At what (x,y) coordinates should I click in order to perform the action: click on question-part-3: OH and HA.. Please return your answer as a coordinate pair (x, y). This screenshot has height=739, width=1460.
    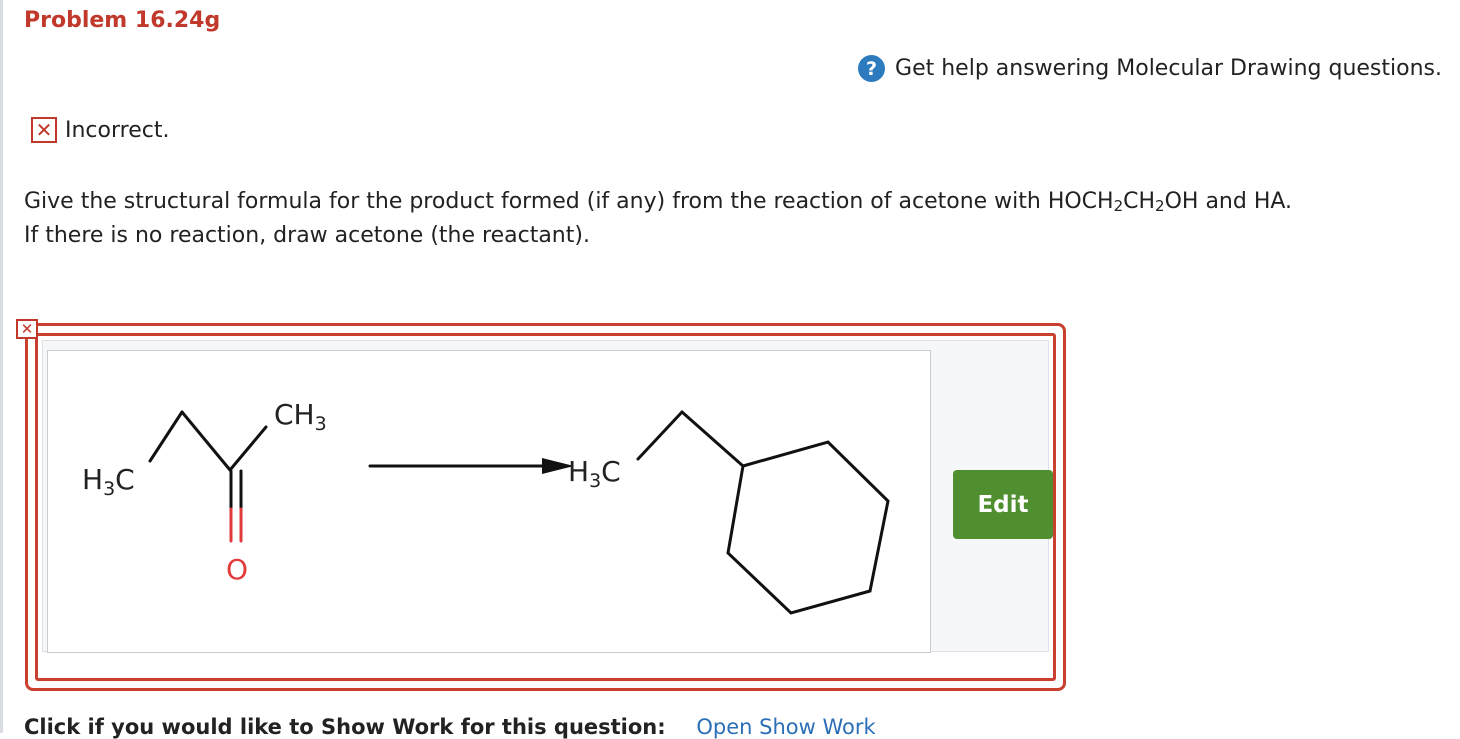
    Looking at the image, I should click on (1228, 201).